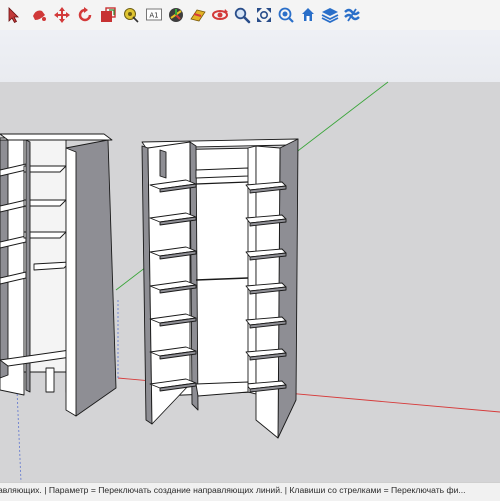 This screenshot has width=500, height=501. I want to click on text-tool-glyph: A1, so click(153, 16).